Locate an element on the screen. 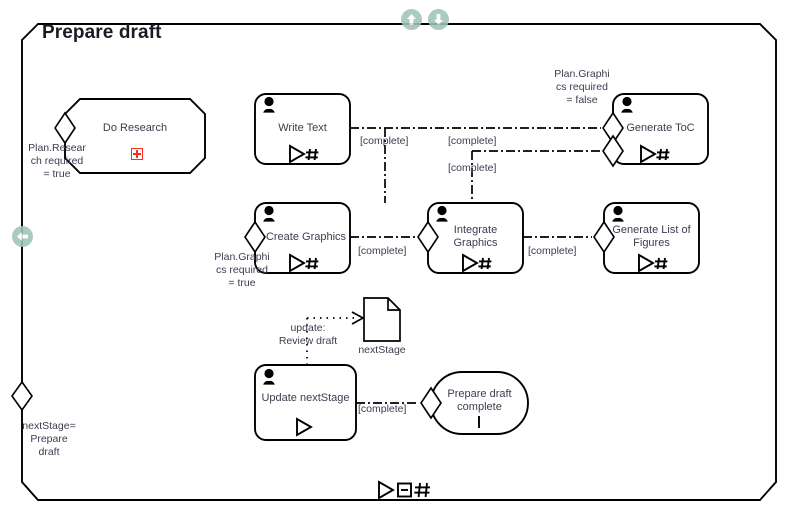 The image size is (800, 514). scroll-up-icon is located at coordinates (411, 19).